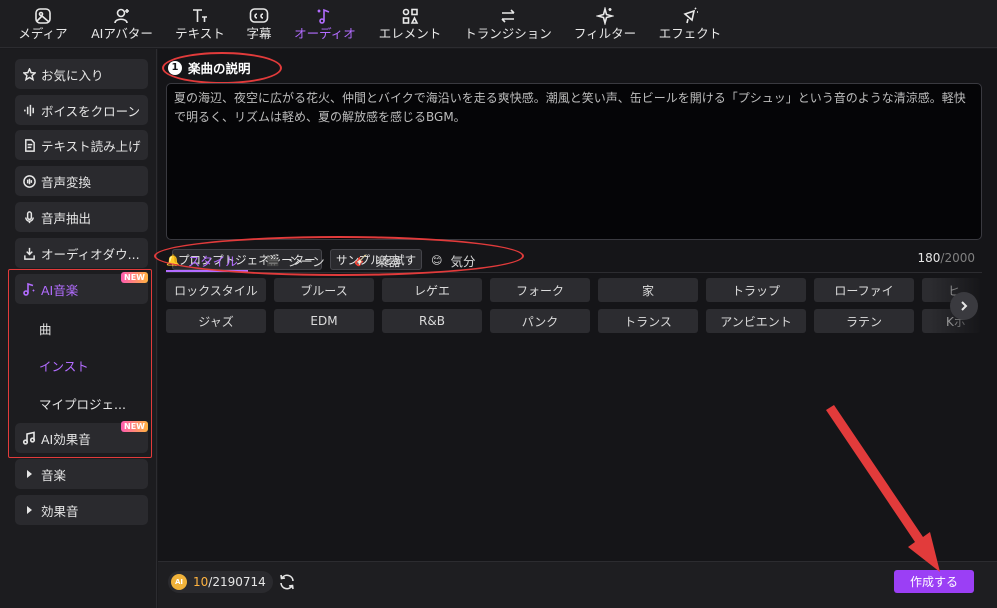 This screenshot has width=997, height=608. What do you see at coordinates (648, 290) in the screenshot?
I see `style-chip: 家` at bounding box center [648, 290].